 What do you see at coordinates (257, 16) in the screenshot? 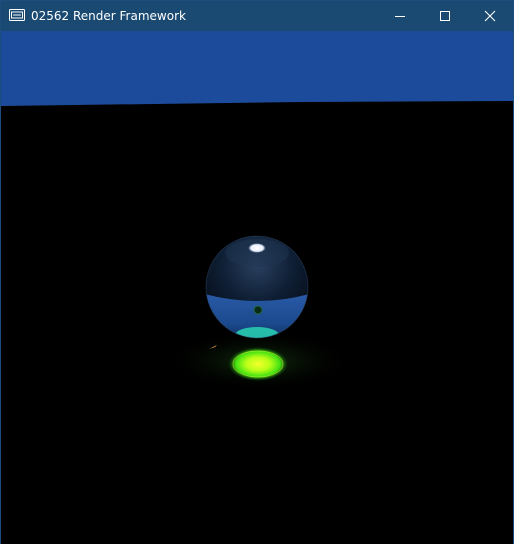
I see `title-bar: 02562 Render Framework` at bounding box center [257, 16].